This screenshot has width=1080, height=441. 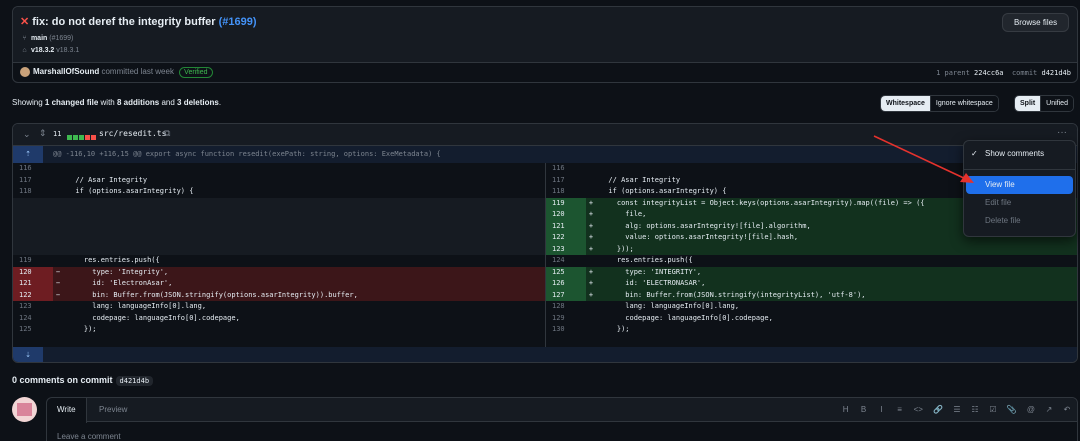 What do you see at coordinates (83, 380) in the screenshot?
I see `comments-heading: 0 comments on commit d421d4b` at bounding box center [83, 380].